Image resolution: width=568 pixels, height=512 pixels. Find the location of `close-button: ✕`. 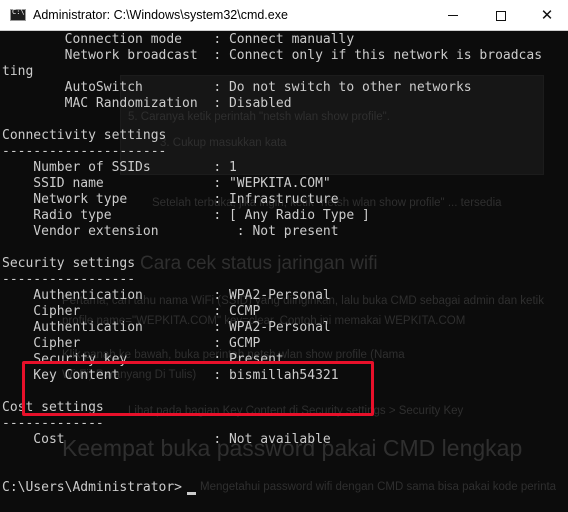

close-button: ✕ is located at coordinates (546, 15).